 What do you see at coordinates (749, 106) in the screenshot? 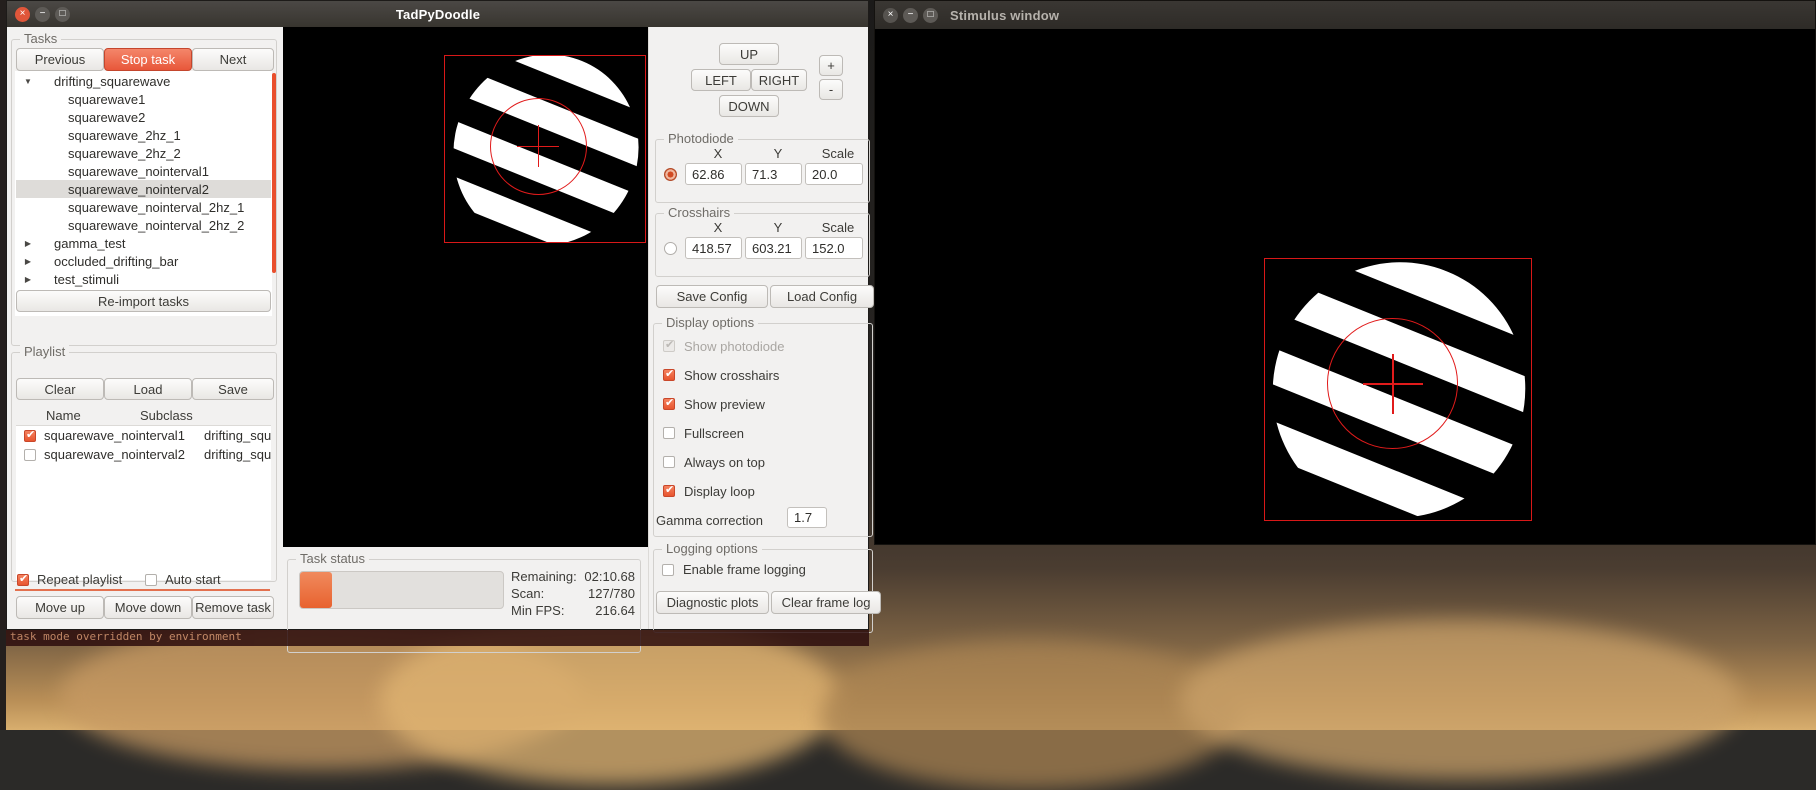
I see `nudge-down-button: DOWN` at bounding box center [749, 106].